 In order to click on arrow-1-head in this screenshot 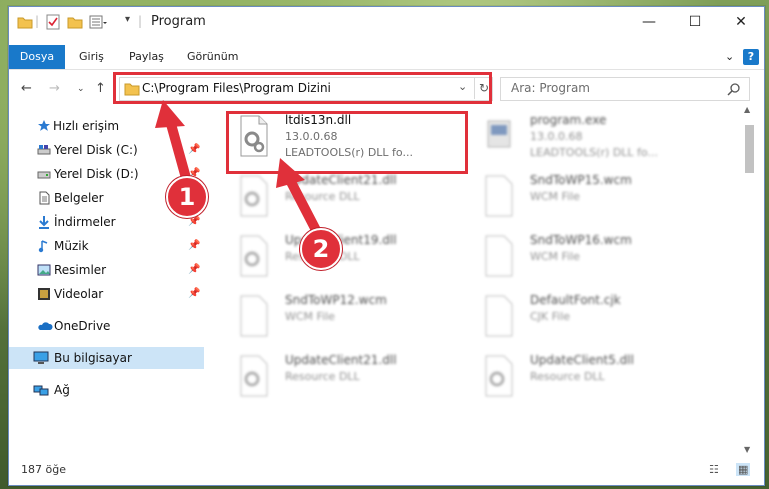, I will do `click(170, 114)`.